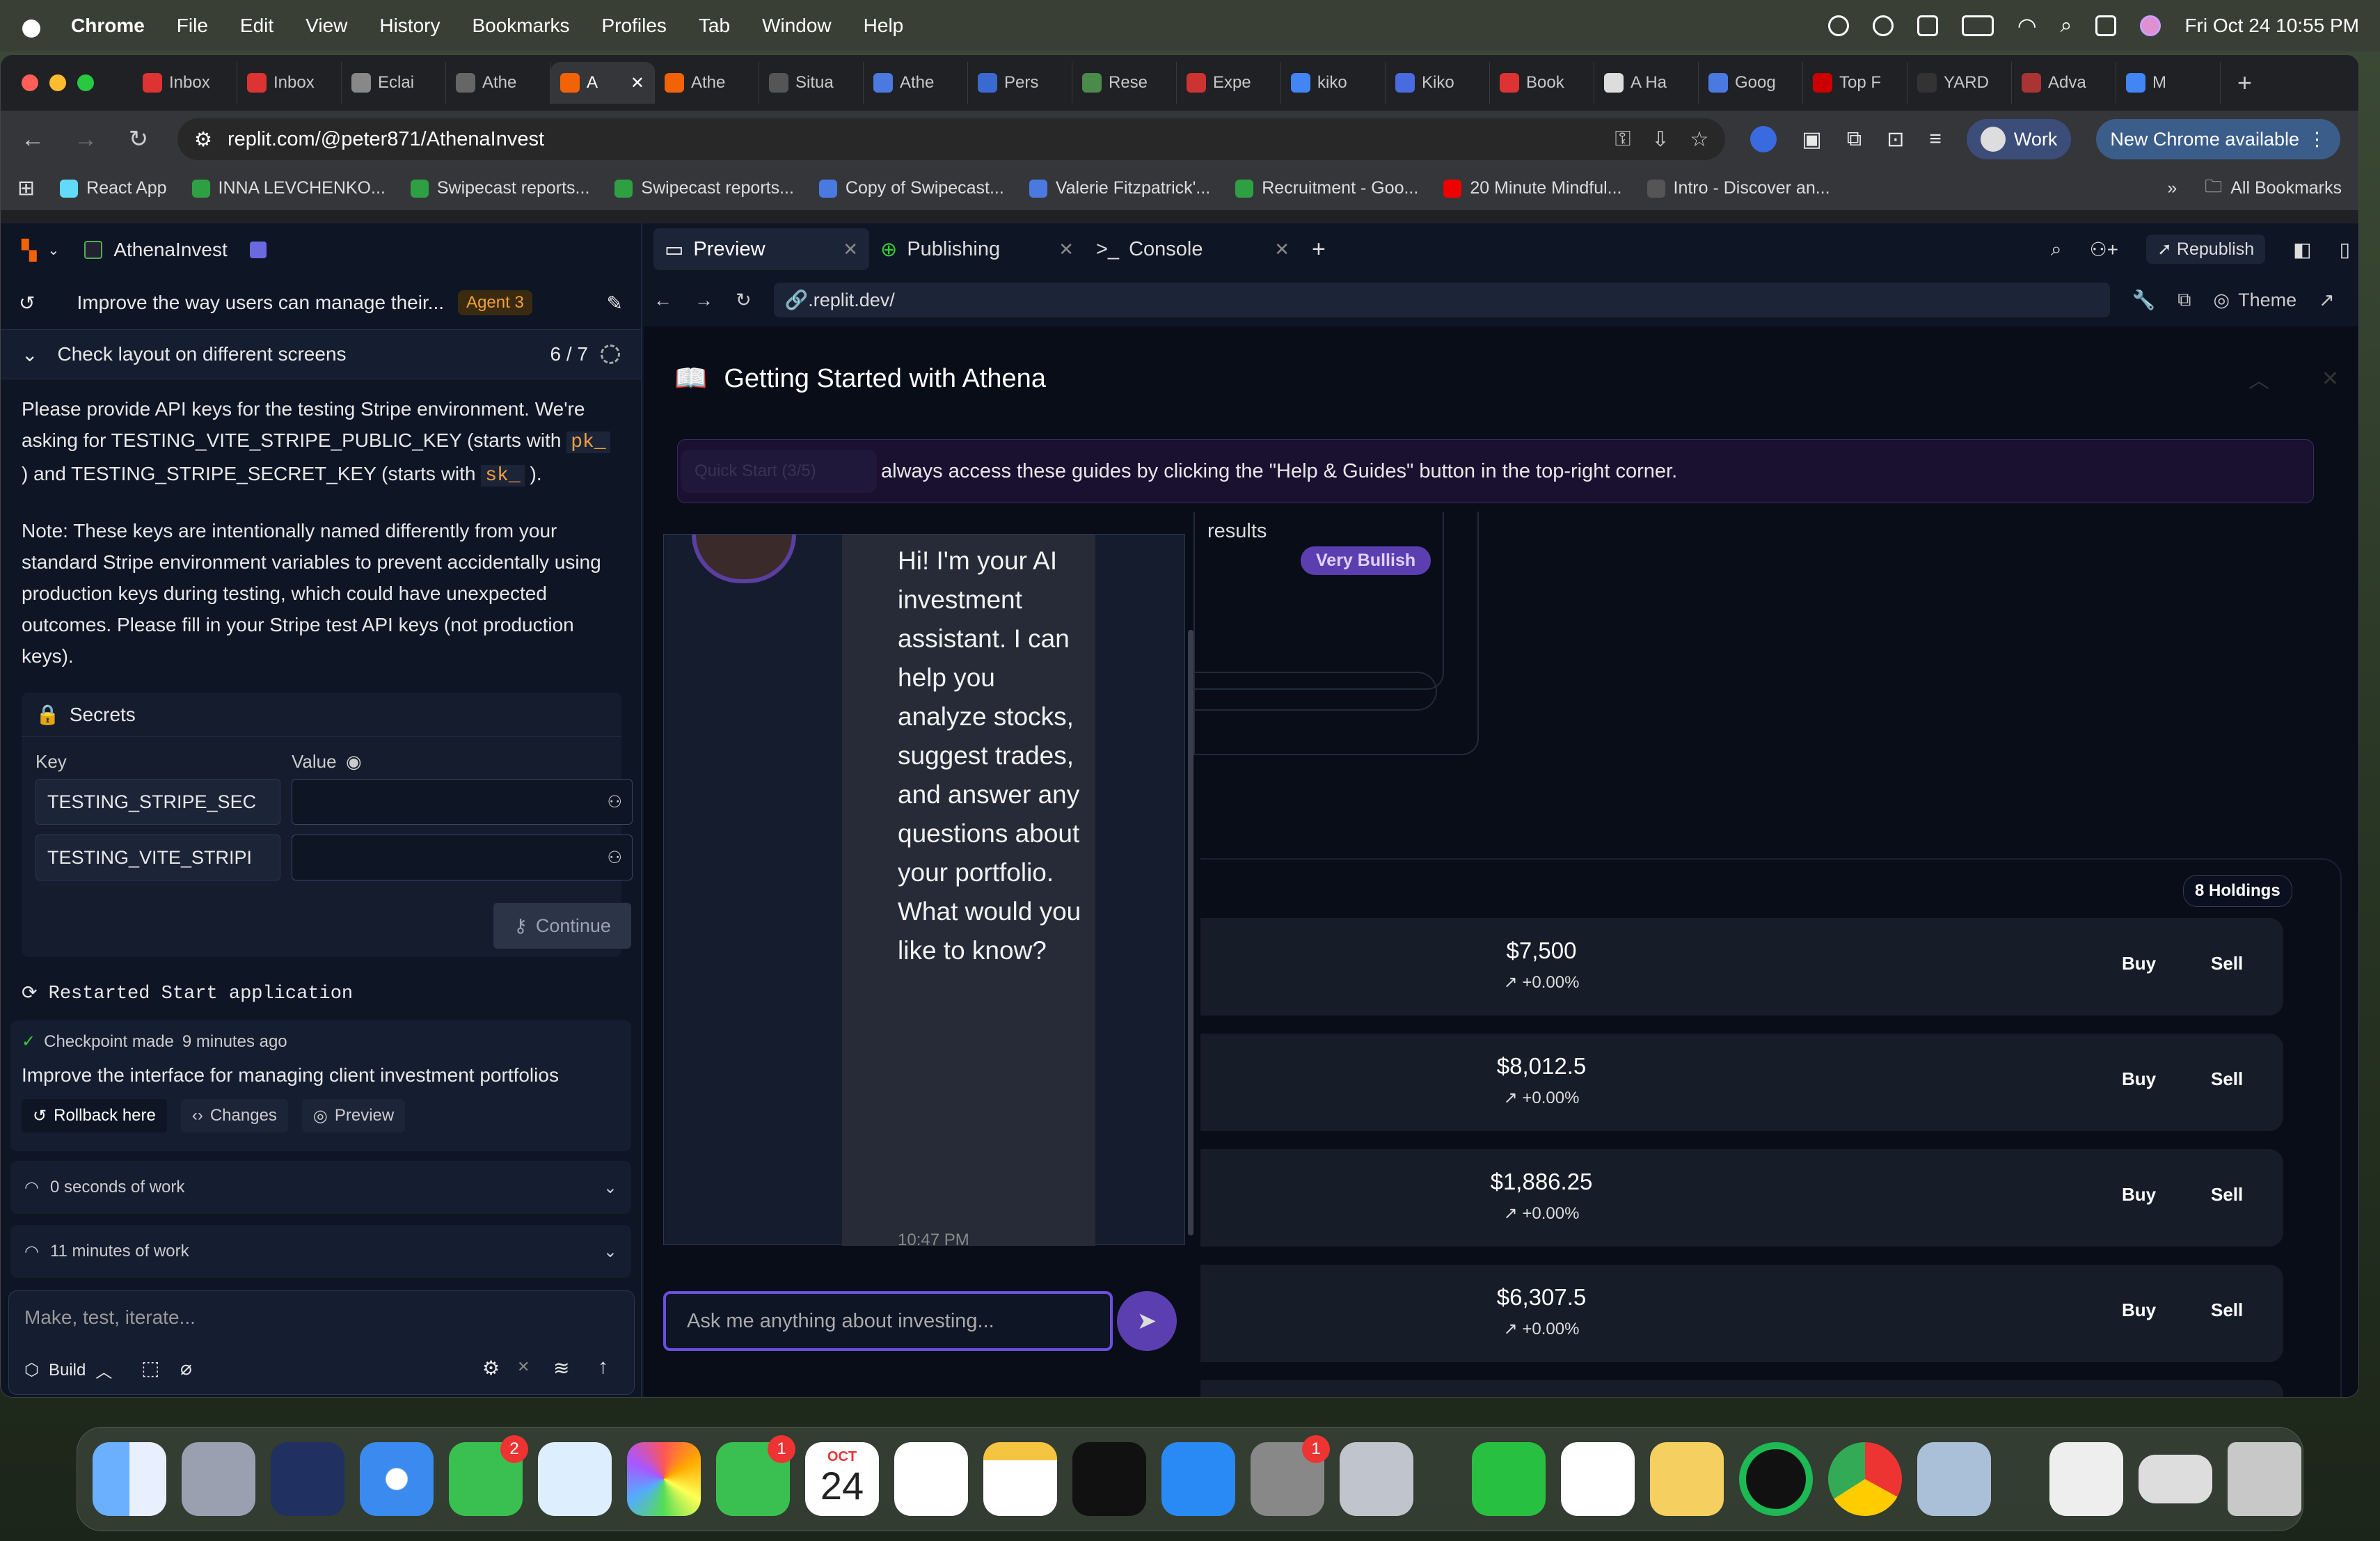 Image resolution: width=2380 pixels, height=1541 pixels. Describe the element at coordinates (2175, 1479) in the screenshot. I see `window-thumbnail-icon` at that location.